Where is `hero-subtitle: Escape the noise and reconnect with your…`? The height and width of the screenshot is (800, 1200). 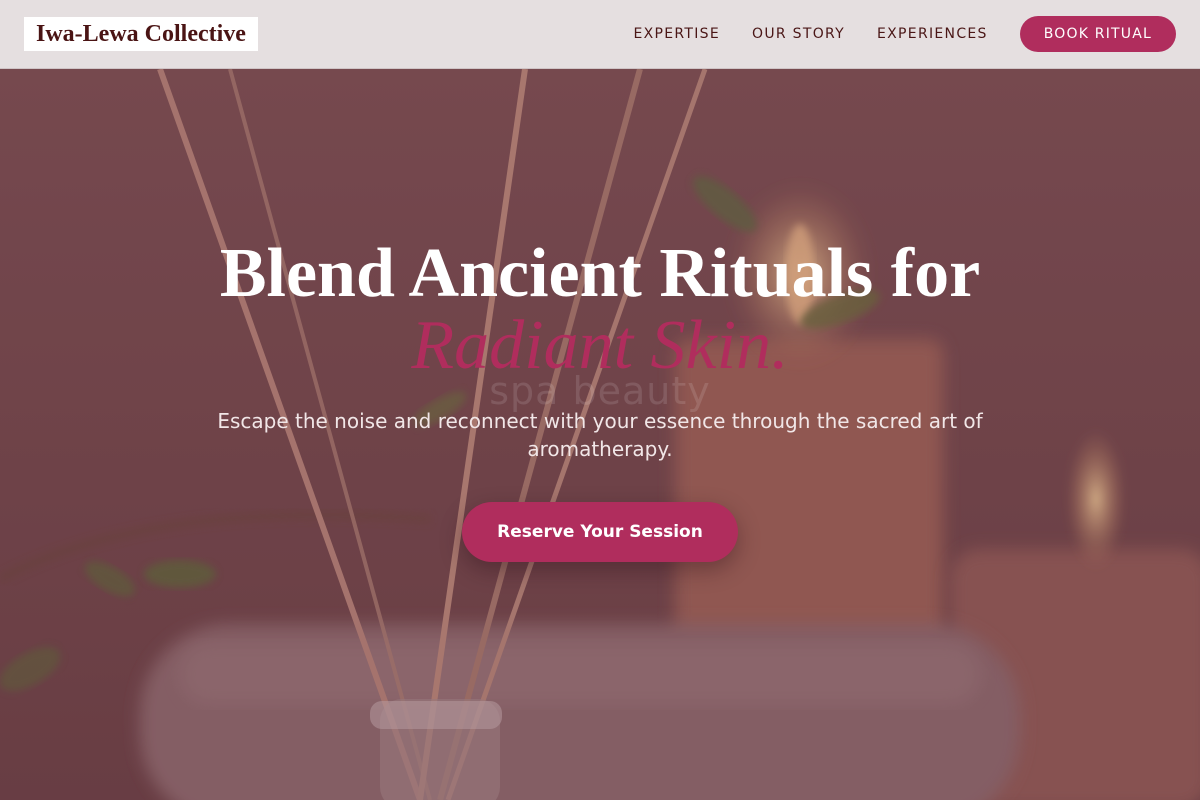 hero-subtitle: Escape the noise and reconnect with your… is located at coordinates (600, 435).